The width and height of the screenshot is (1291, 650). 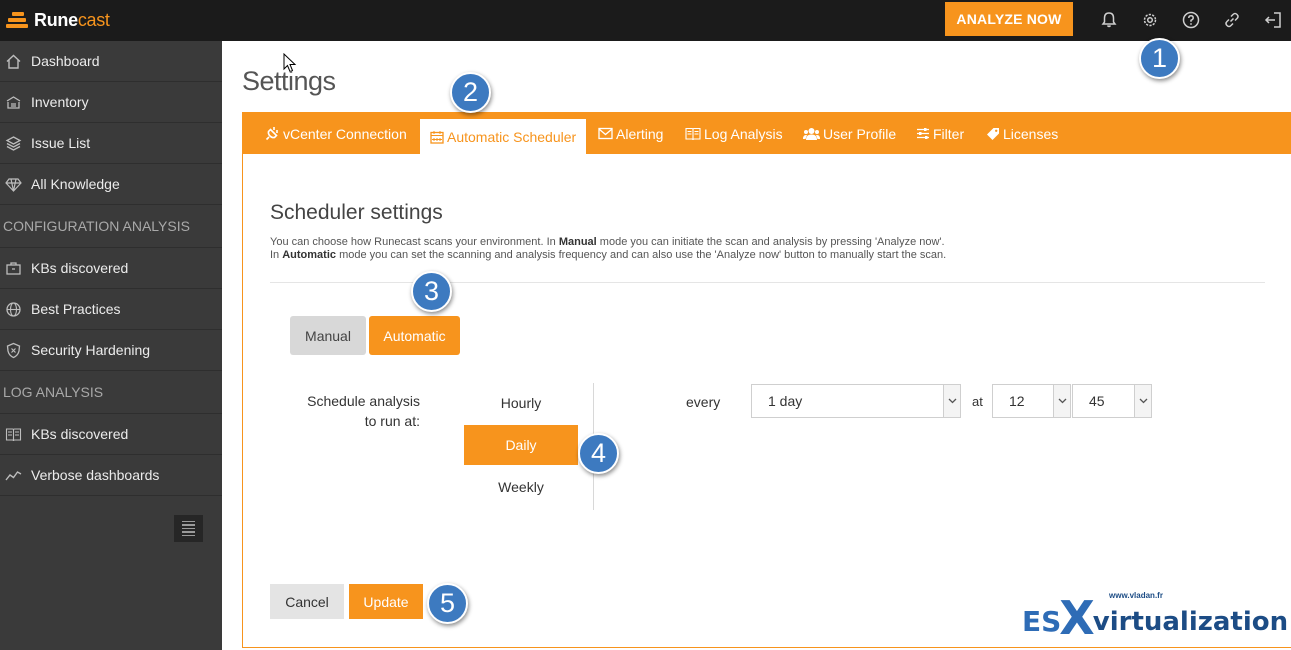 I want to click on sidebar-section-log-analysis: LOG ANALYSIS, so click(x=111, y=392).